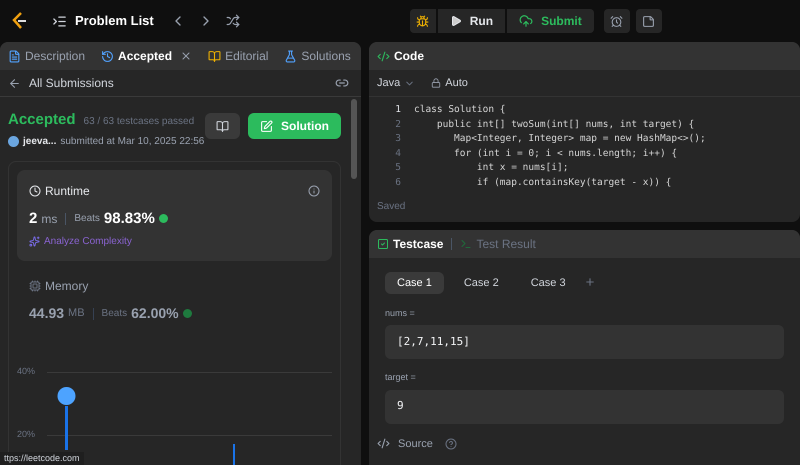 The width and height of the screenshot is (800, 465). Describe the element at coordinates (132, 141) in the screenshot. I see `submitted-time: submitted at Mar 10, 2025 22:56` at that location.